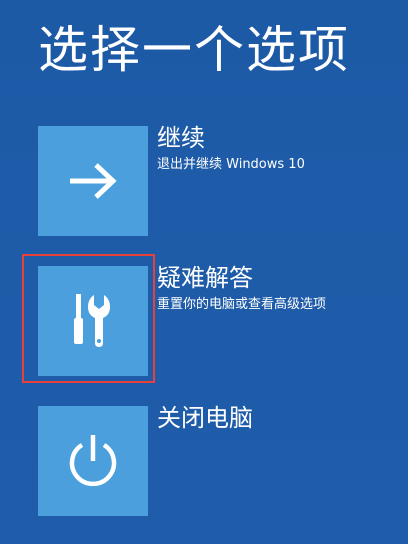  I want to click on troubleshoot-label: 疑难解答, so click(205, 278).